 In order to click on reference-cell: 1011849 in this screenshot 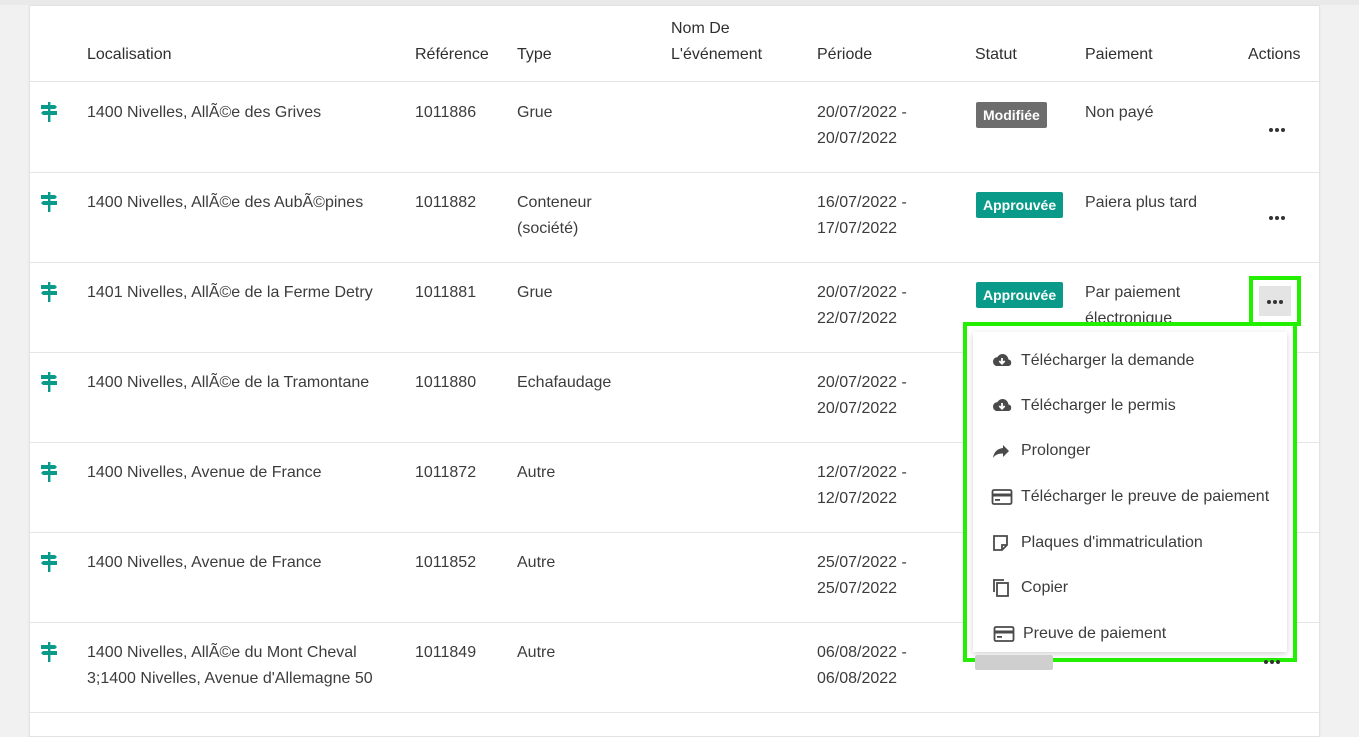, I will do `click(445, 653)`.